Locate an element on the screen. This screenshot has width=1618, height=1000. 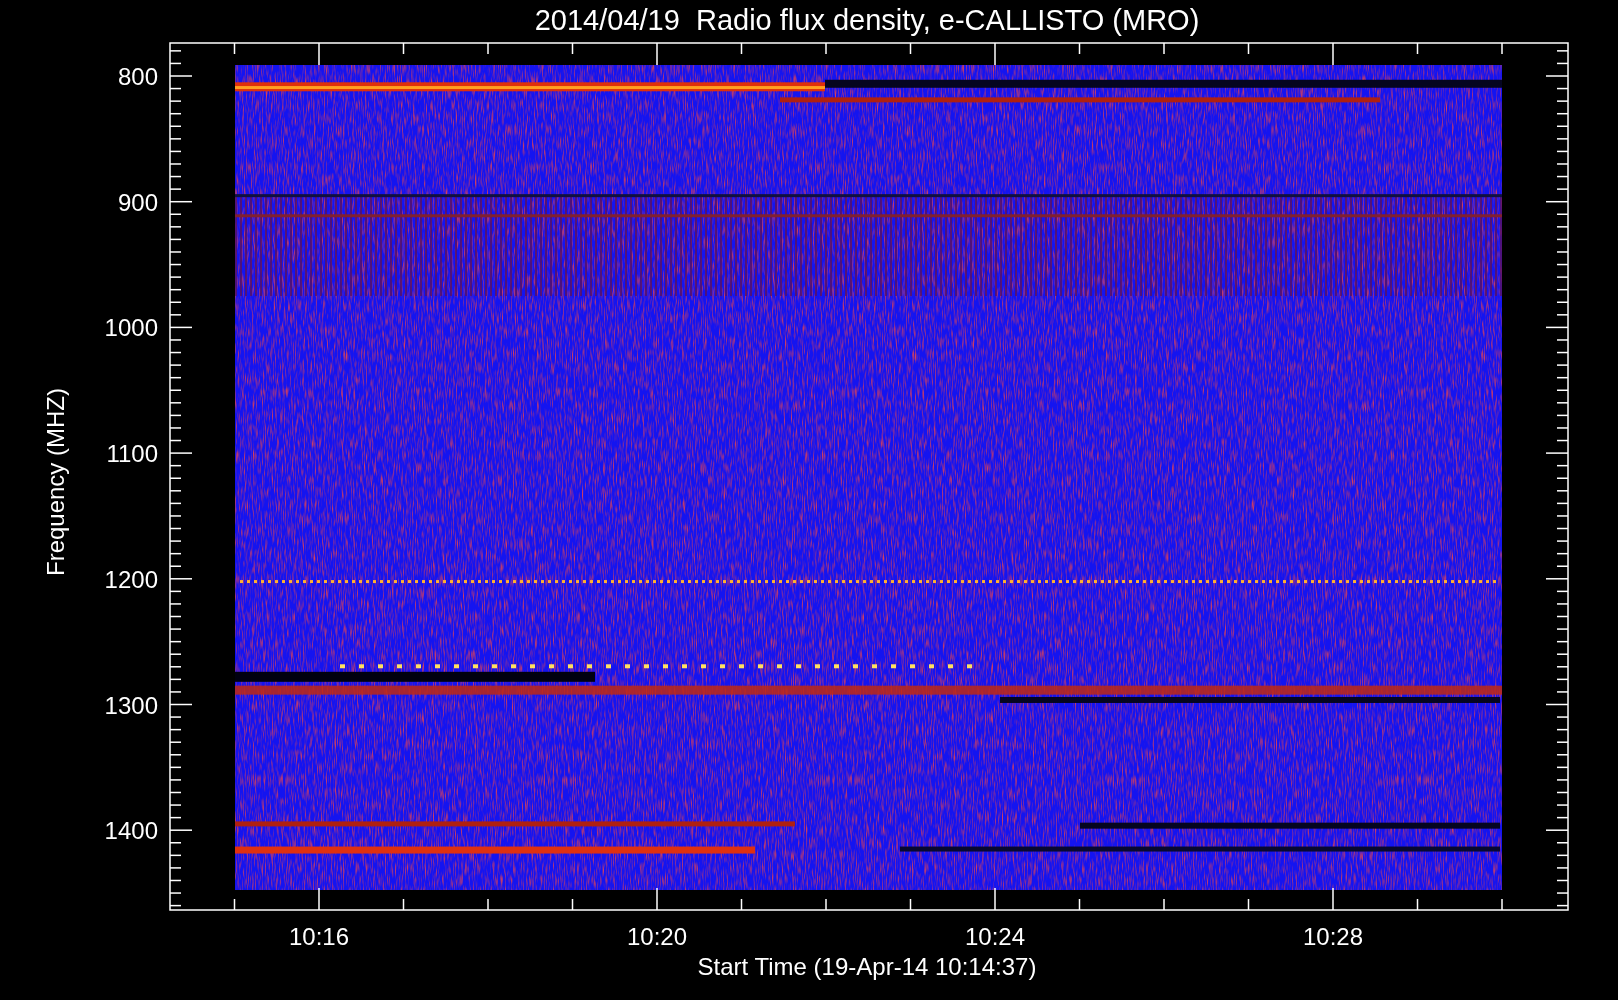
tick-label: 10:20 is located at coordinates (657, 936).